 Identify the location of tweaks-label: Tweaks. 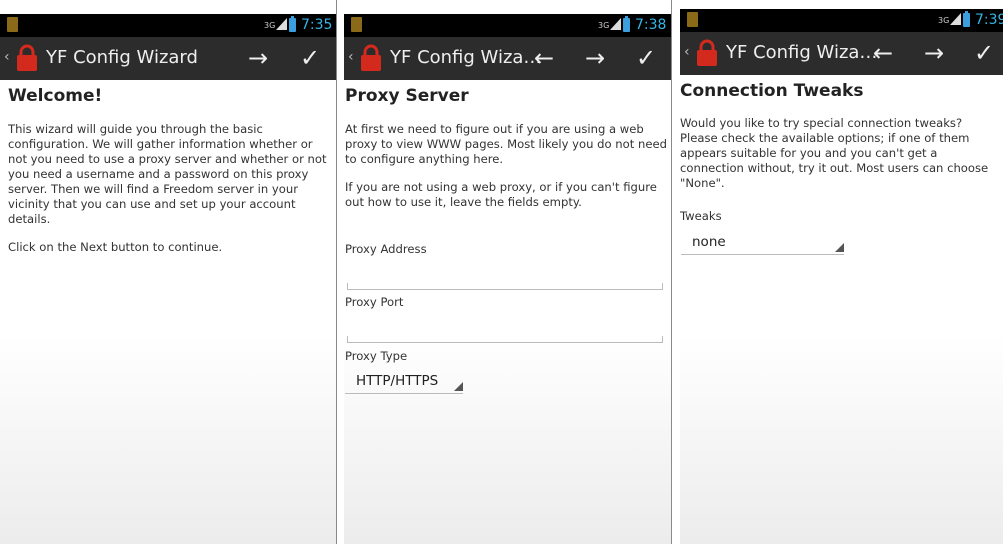
(701, 216).